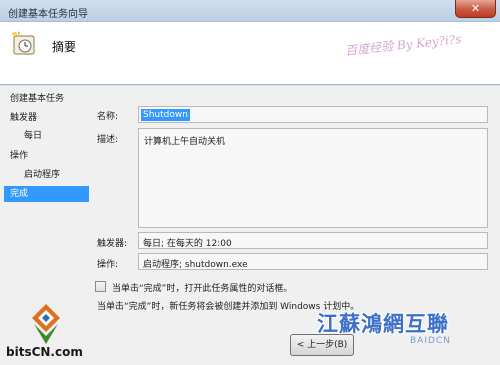 This screenshot has width=500, height=365. What do you see at coordinates (165, 115) in the screenshot?
I see `name-value: Shutdown` at bounding box center [165, 115].